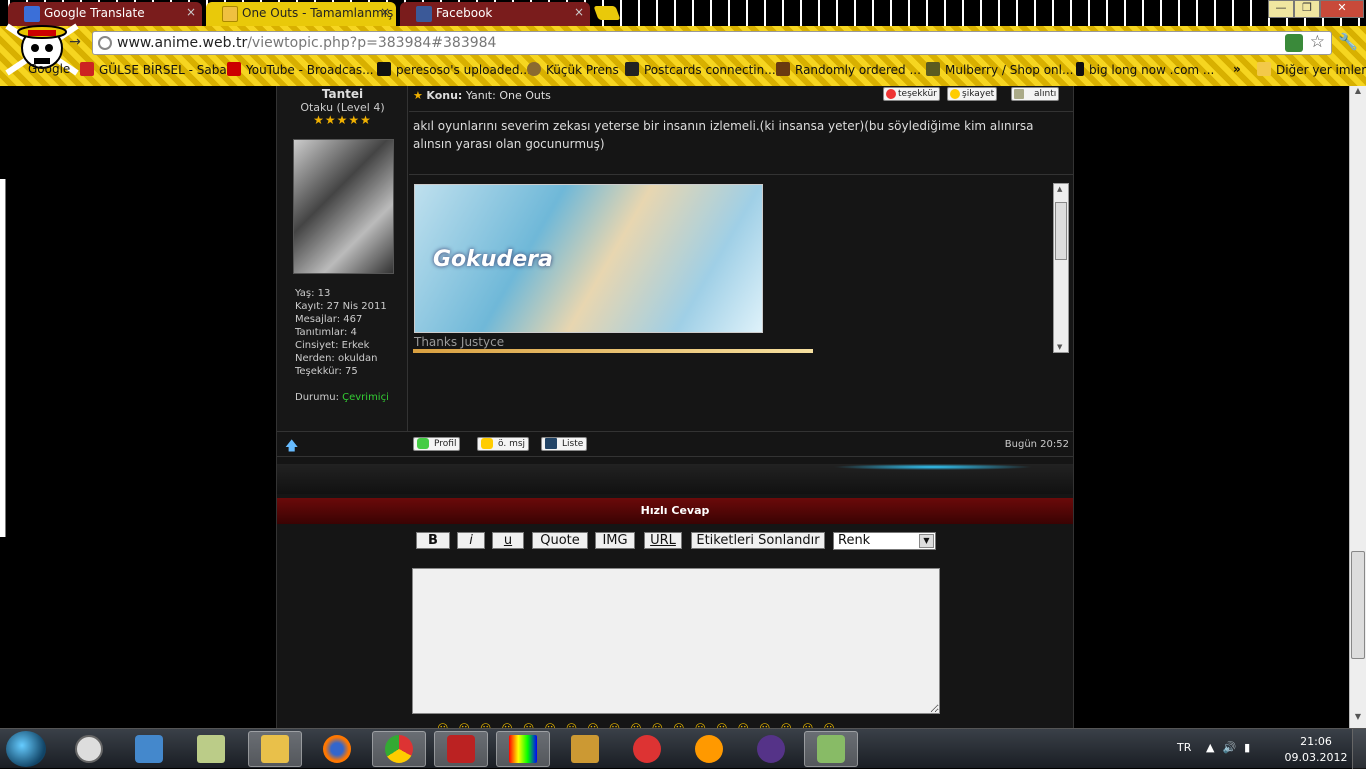 This screenshot has width=1366, height=769. What do you see at coordinates (1184, 747) in the screenshot?
I see `language-indicator: TR` at bounding box center [1184, 747].